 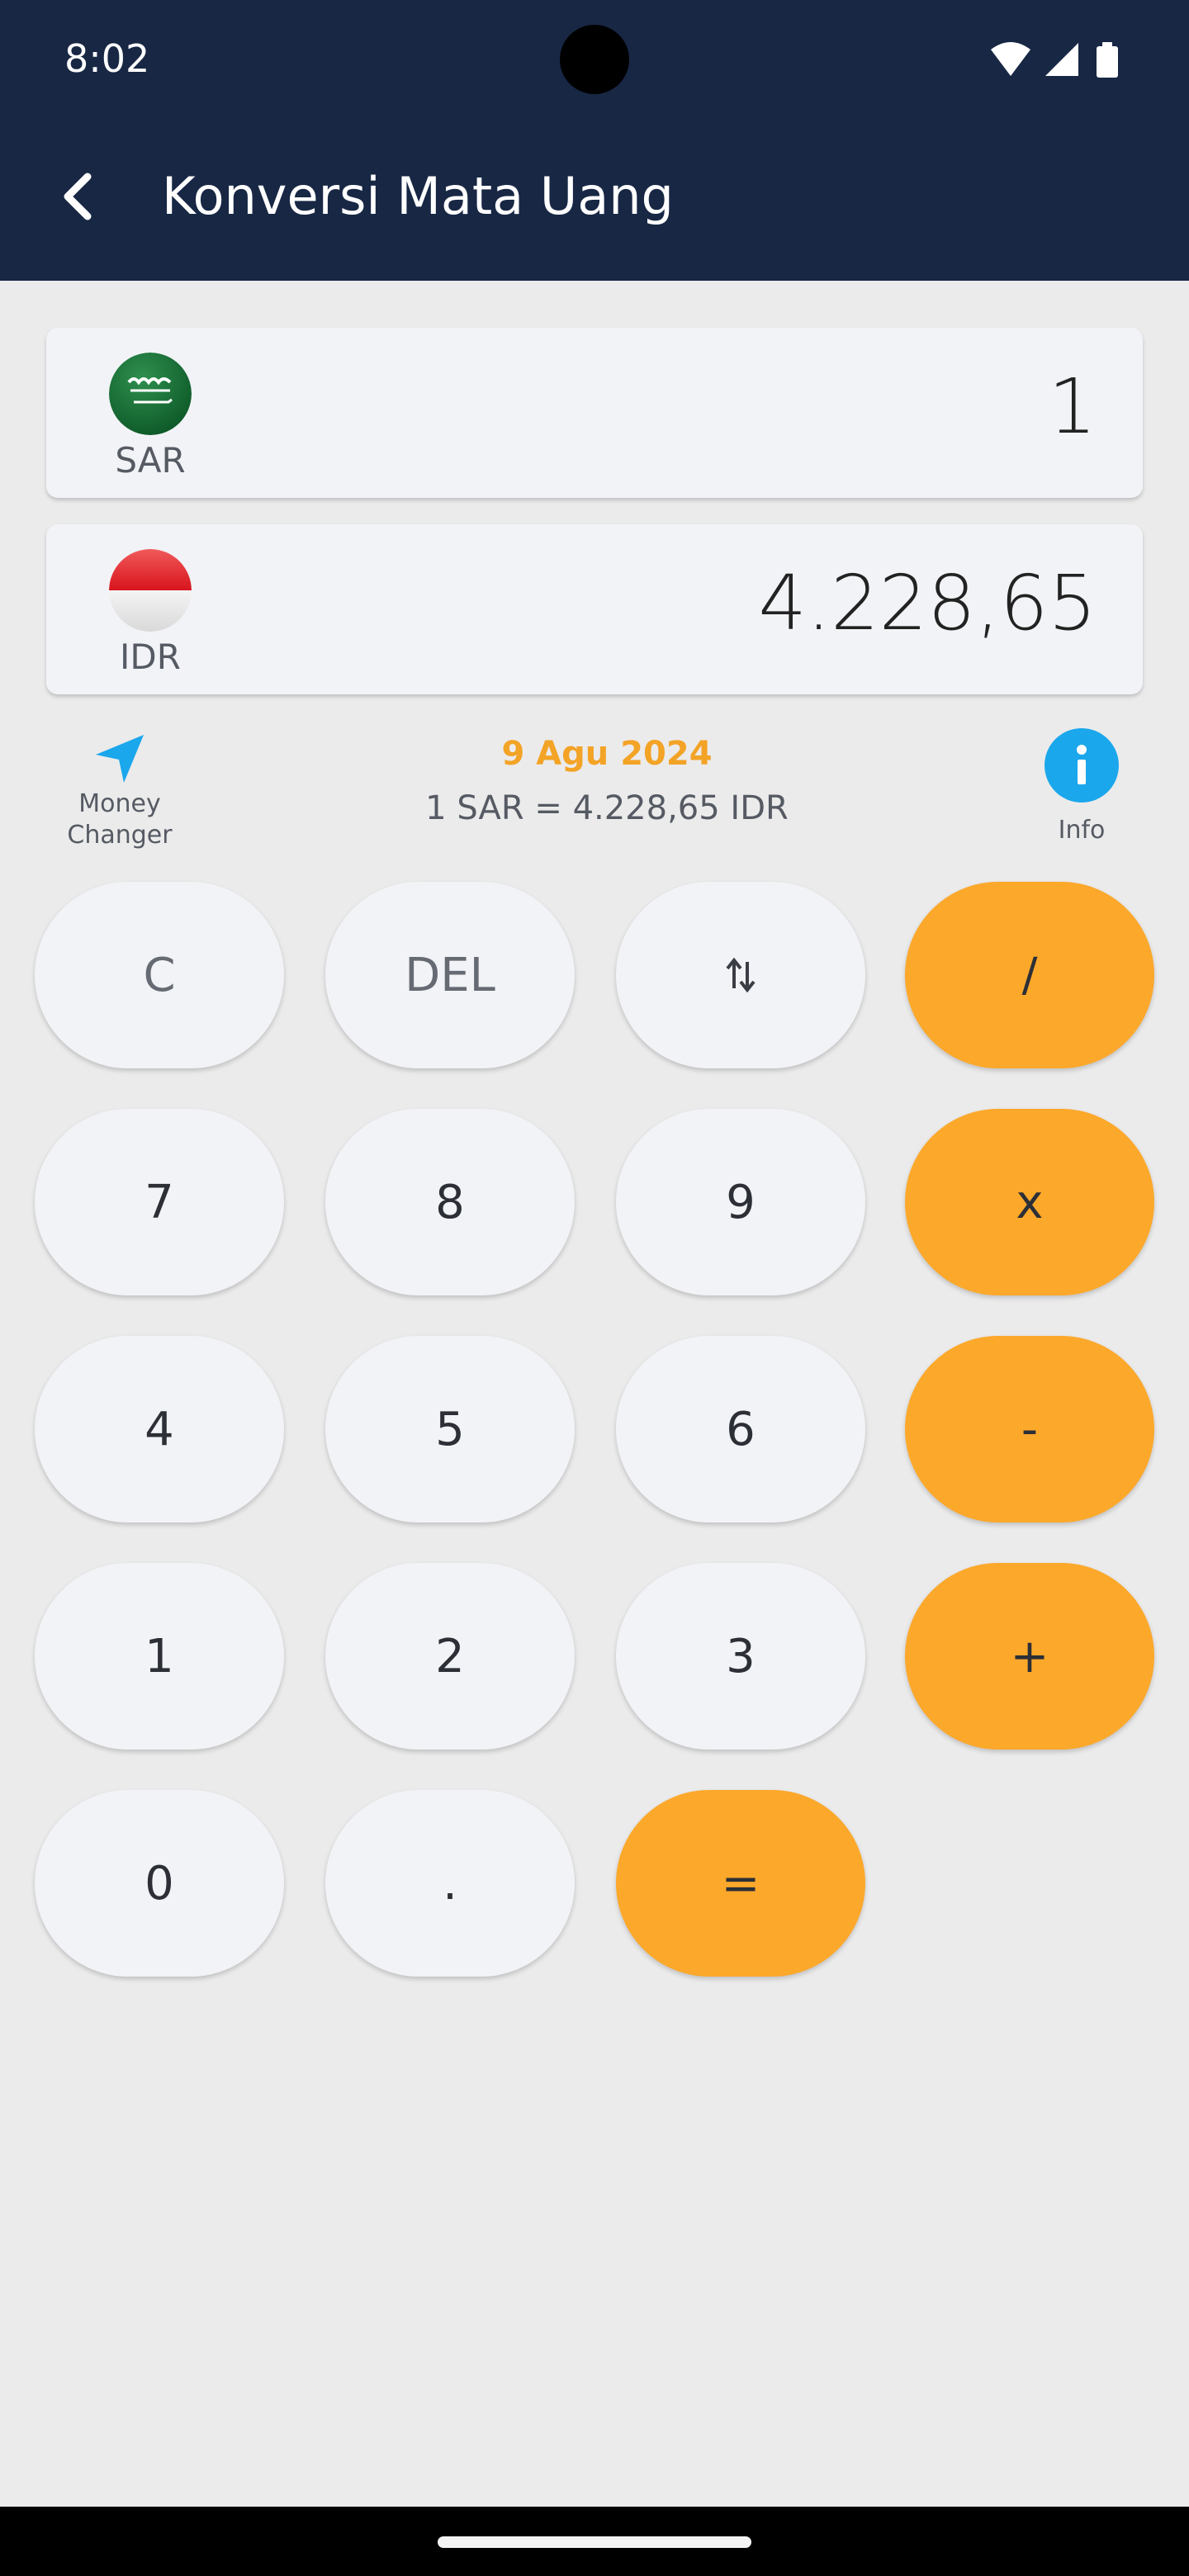 I want to click on swap-button, so click(x=740, y=975).